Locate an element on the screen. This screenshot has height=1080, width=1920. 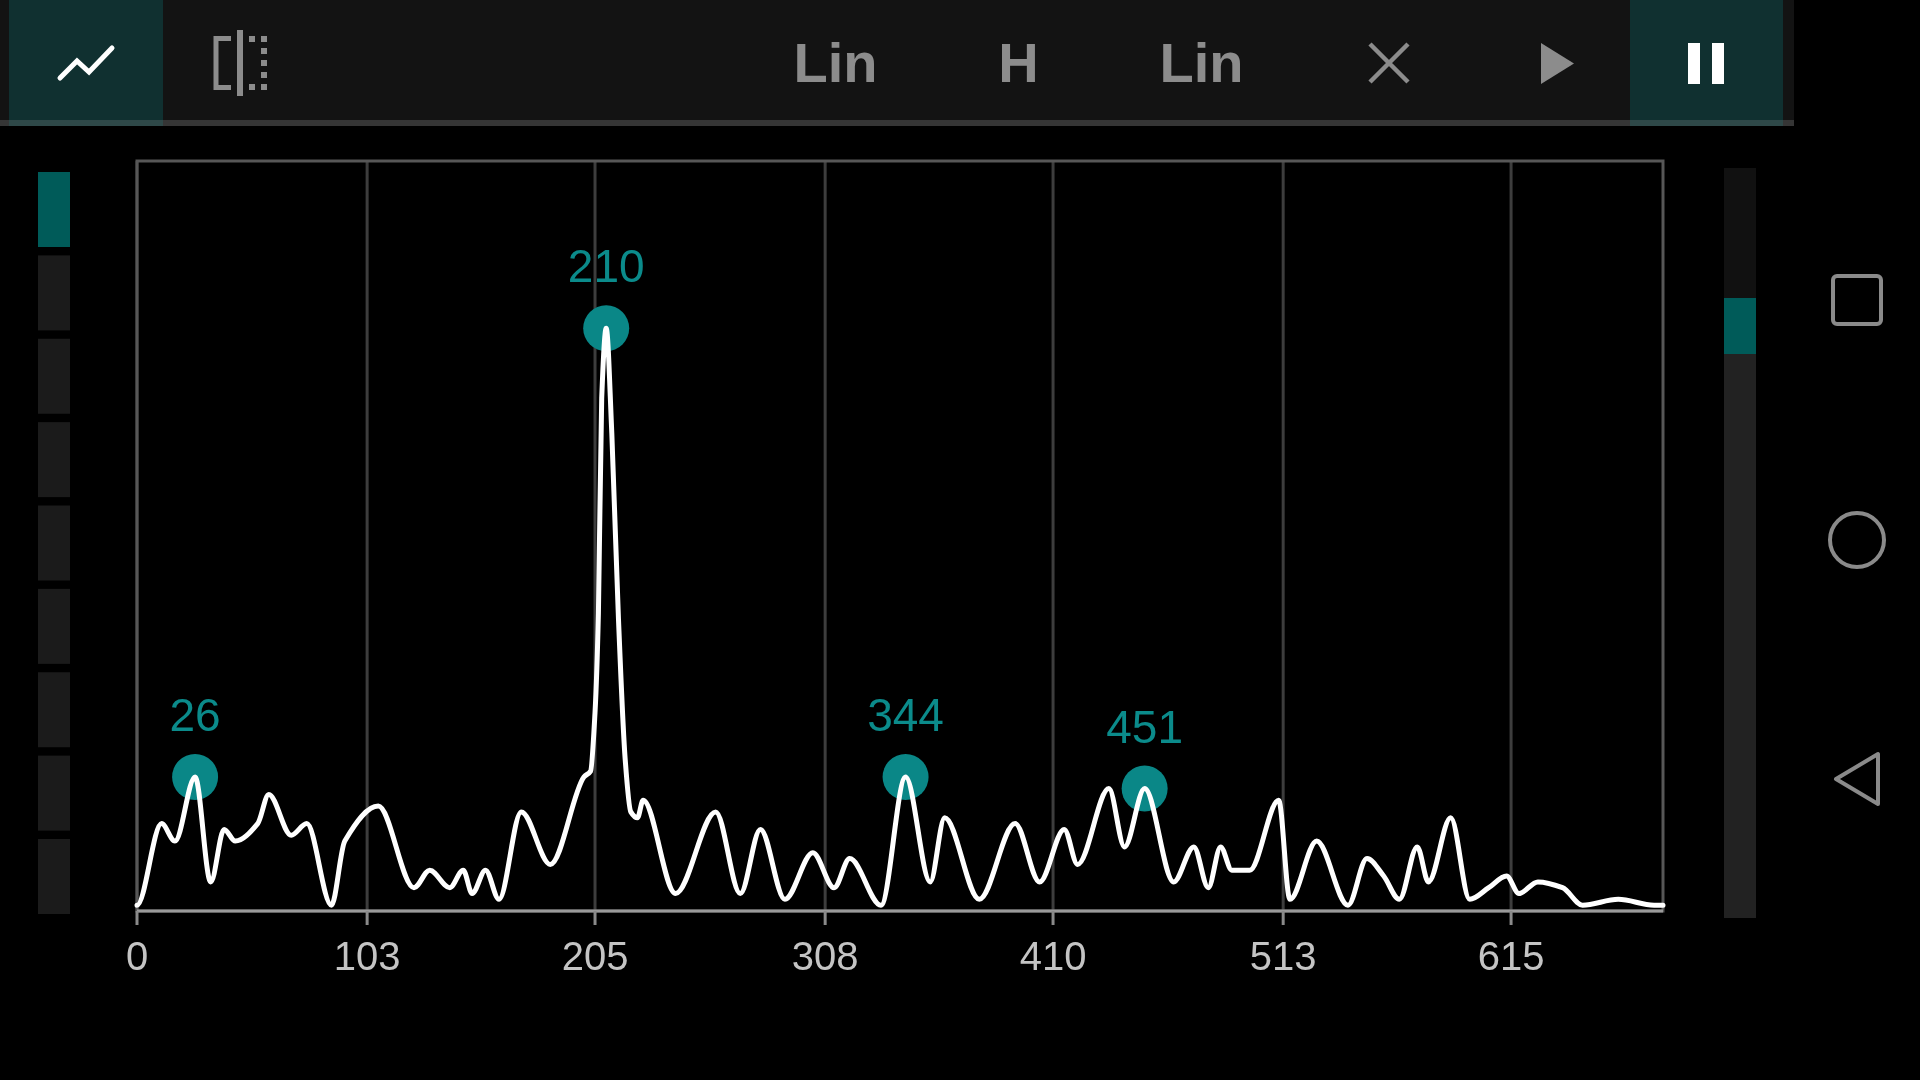
pause-button is located at coordinates (1706, 63).